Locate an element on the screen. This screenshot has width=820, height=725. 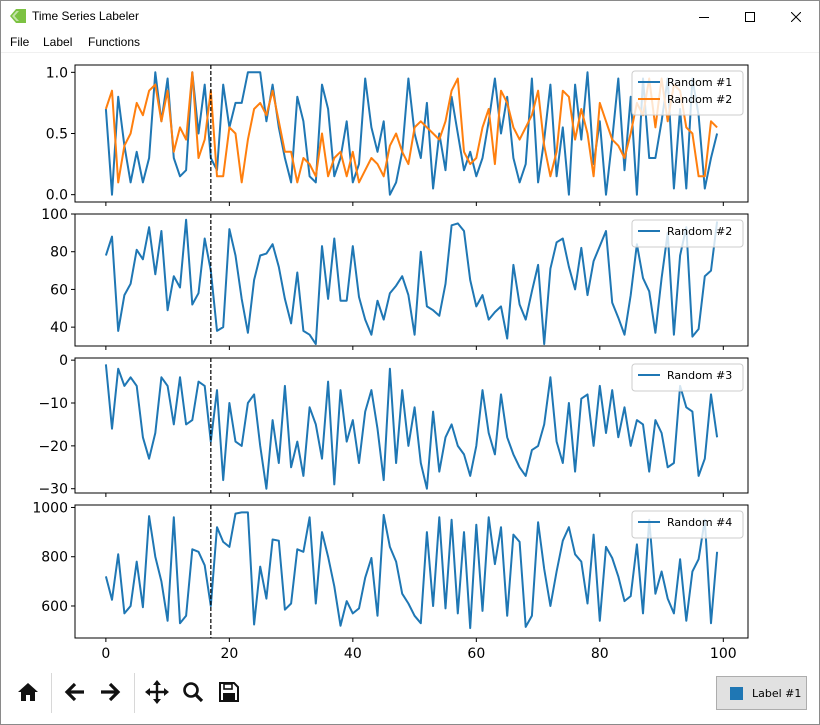
close-icon is located at coordinates (796, 16).